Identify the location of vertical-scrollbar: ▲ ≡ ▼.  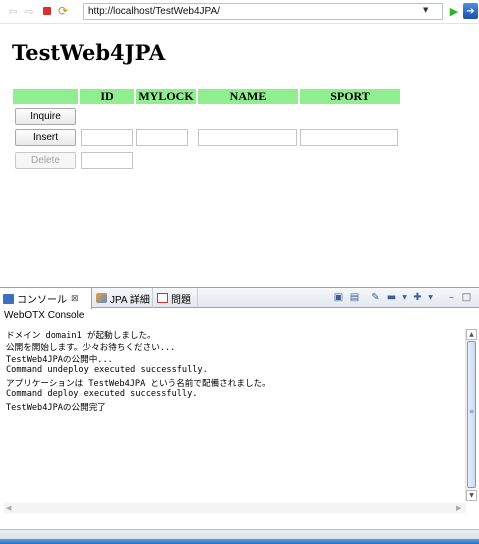
(471, 415).